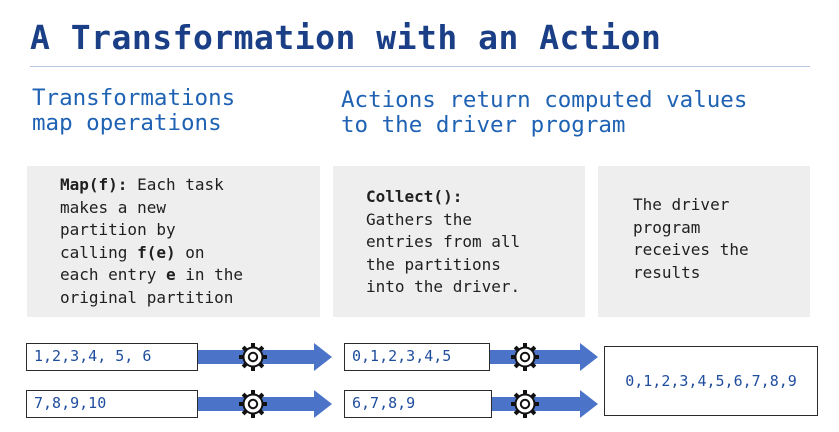 This screenshot has width=839, height=432. I want to click on driver-result: 0,1,2,3,4,5,6,7,8,9, so click(711, 381).